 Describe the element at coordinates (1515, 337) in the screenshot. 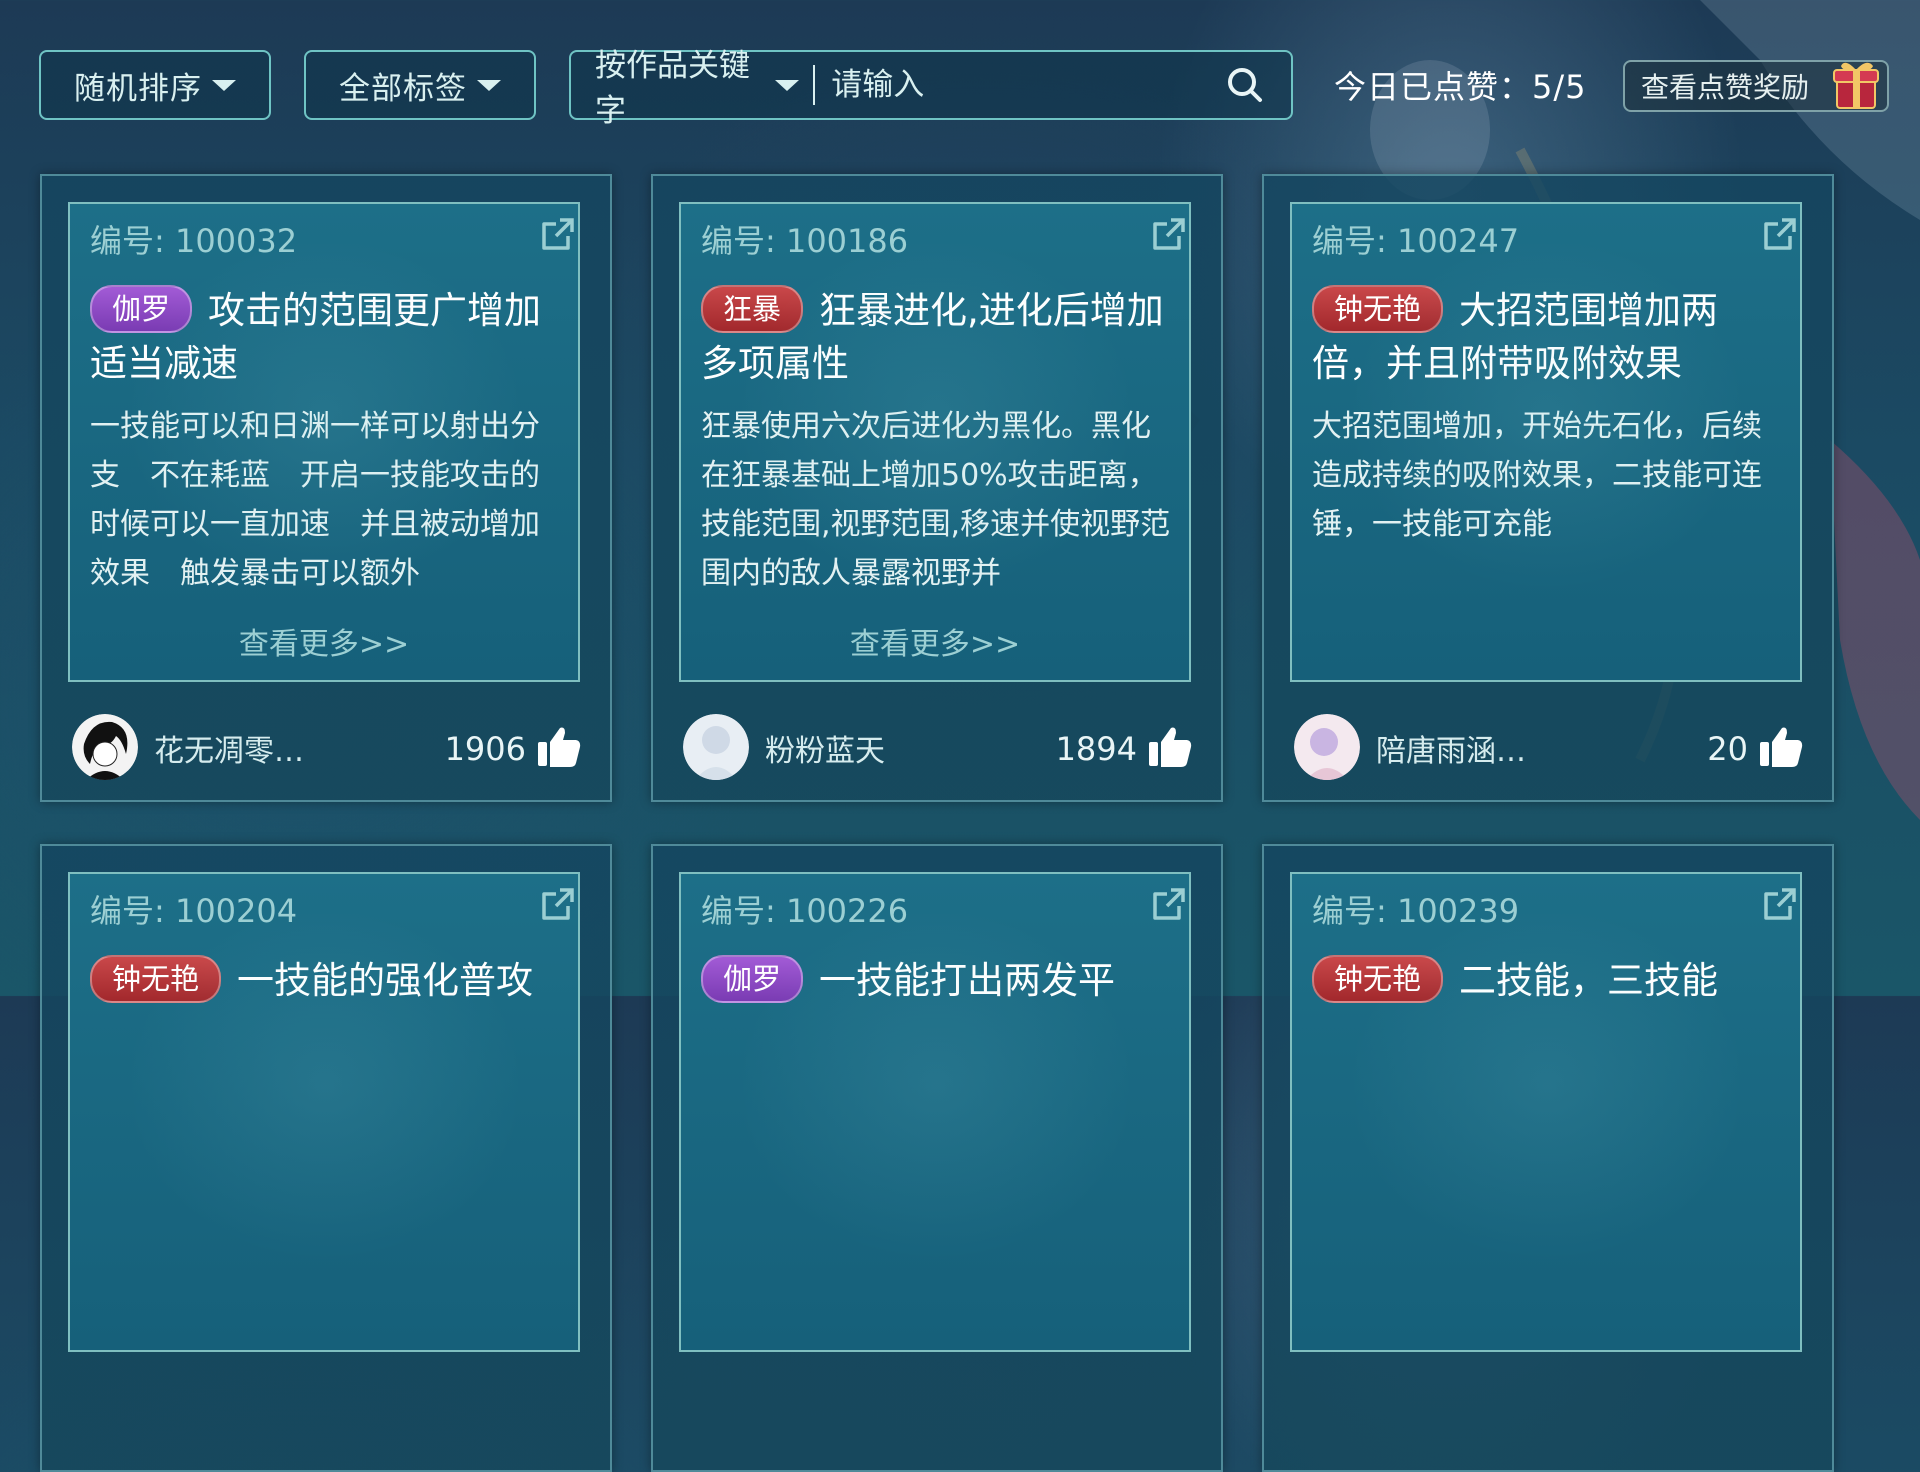

I see `work-title-text: 大招范围增加两倍，并且附带吸附效果` at that location.